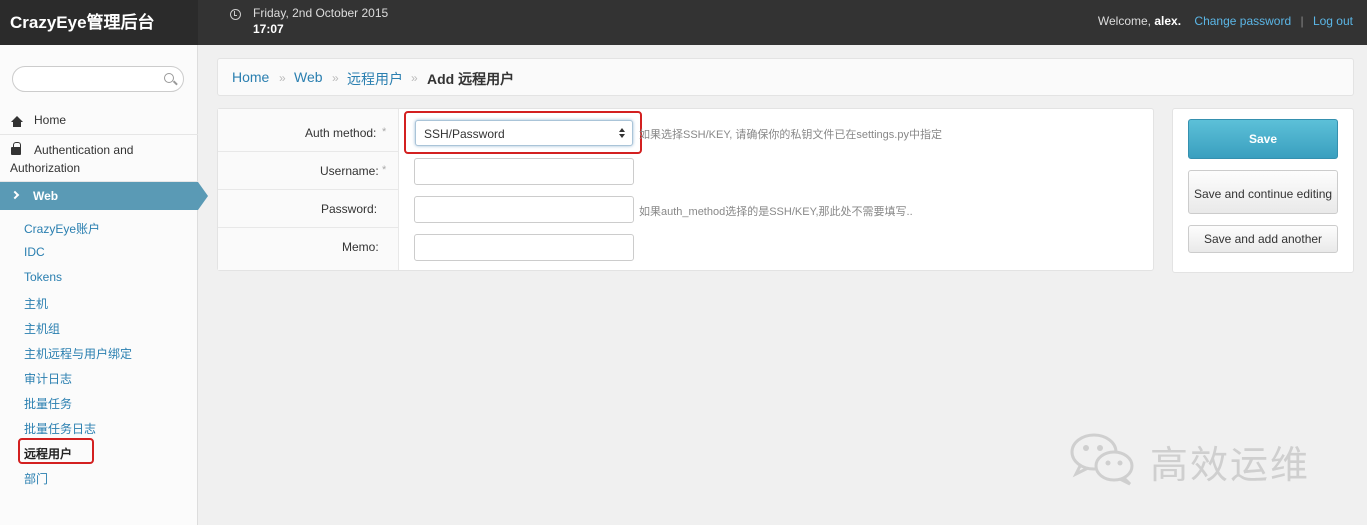 This screenshot has height=525, width=1367. Describe the element at coordinates (1230, 465) in the screenshot. I see `watermark-text: 高效运维` at that location.